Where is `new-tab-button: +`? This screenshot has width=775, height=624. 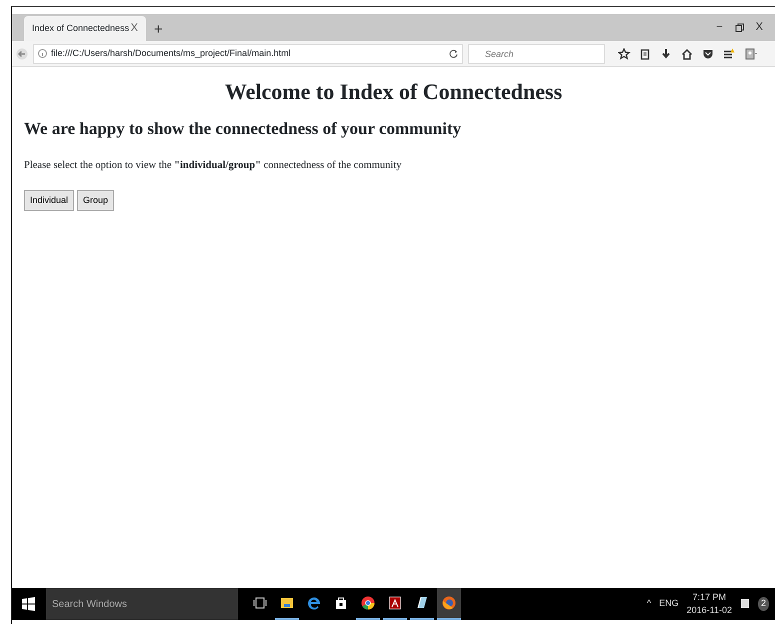
new-tab-button: + is located at coordinates (158, 29).